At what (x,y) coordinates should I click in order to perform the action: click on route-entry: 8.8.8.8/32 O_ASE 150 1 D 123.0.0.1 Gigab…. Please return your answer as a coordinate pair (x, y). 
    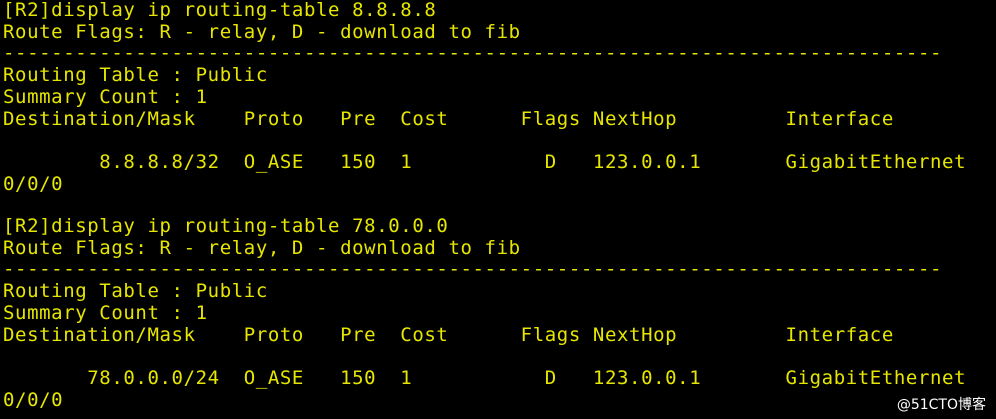
    Looking at the image, I should click on (485, 161).